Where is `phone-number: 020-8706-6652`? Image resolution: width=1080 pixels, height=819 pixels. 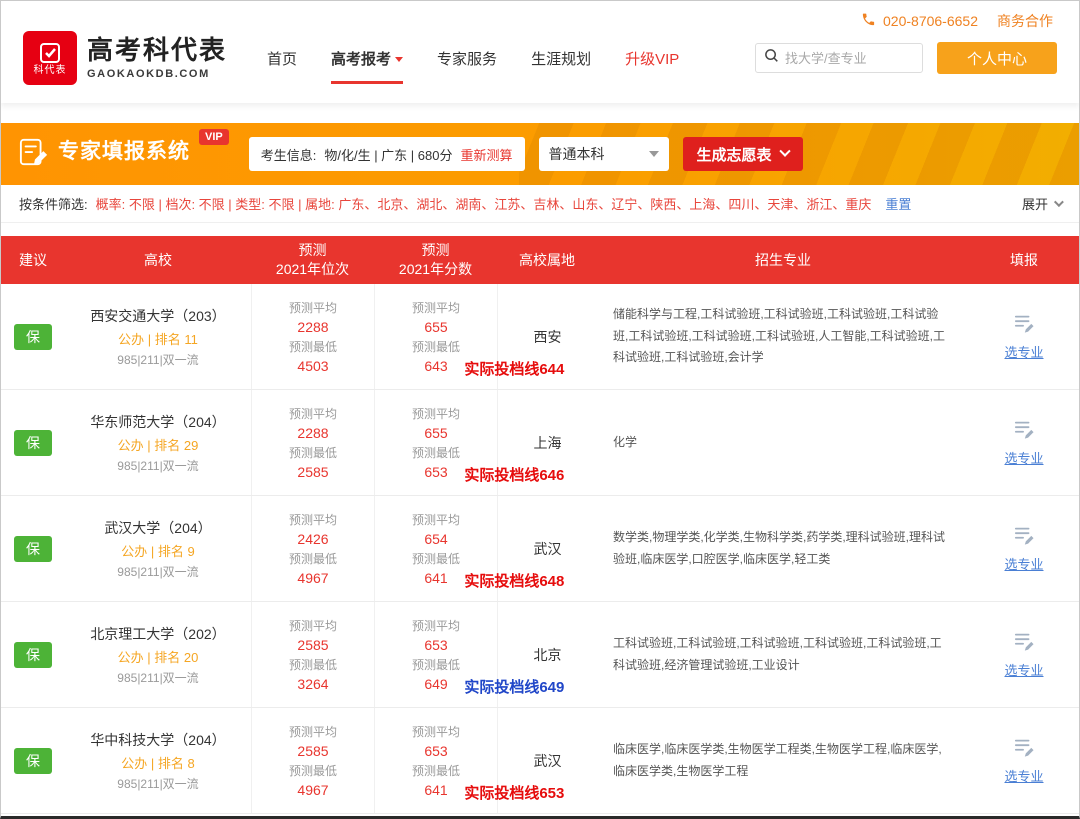 phone-number: 020-8706-6652 is located at coordinates (930, 21).